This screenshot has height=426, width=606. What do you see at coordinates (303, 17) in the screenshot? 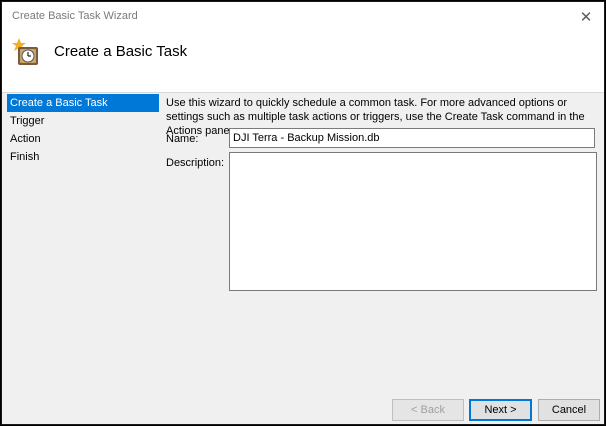
I see `title-bar: Create Basic Task Wizard ✕` at bounding box center [303, 17].